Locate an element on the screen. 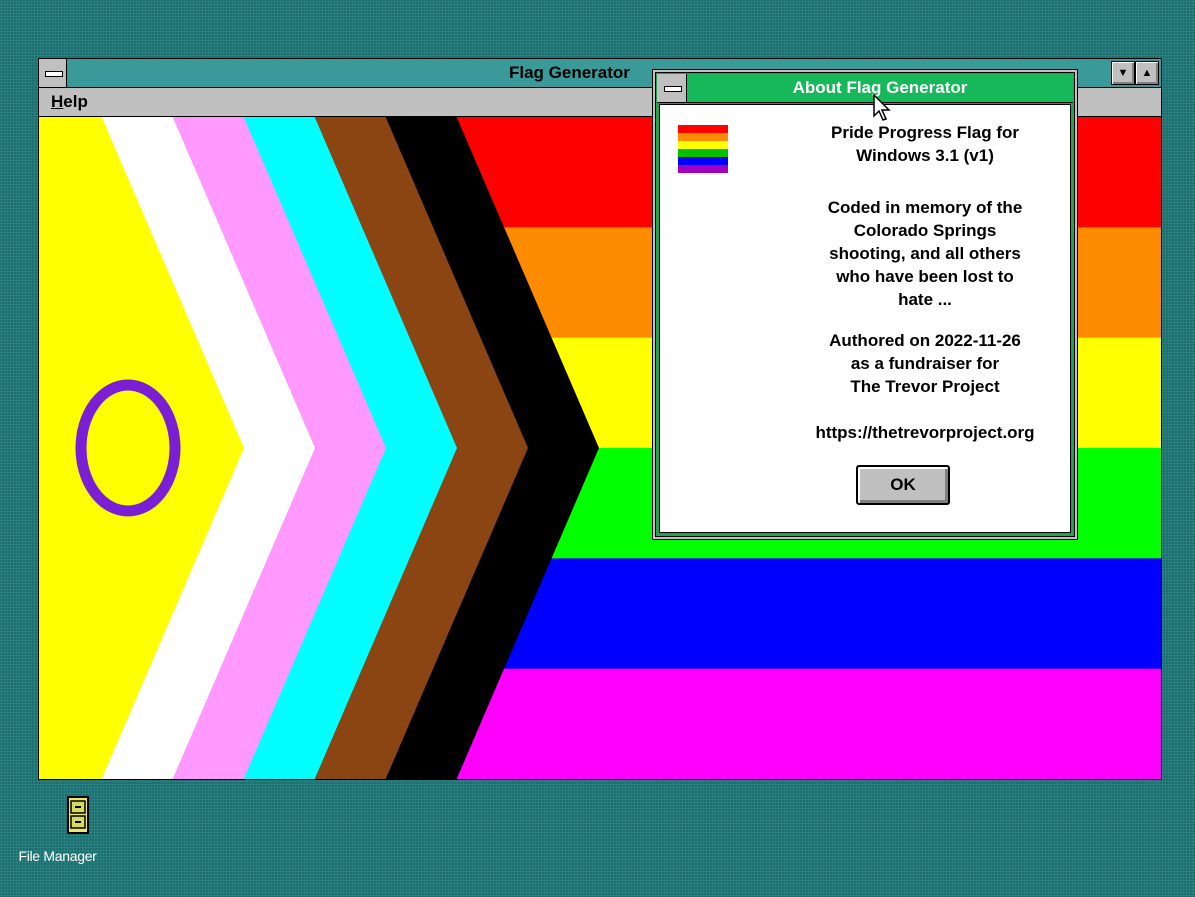  dedication-line: shooting, and all others is located at coordinates (925, 253).